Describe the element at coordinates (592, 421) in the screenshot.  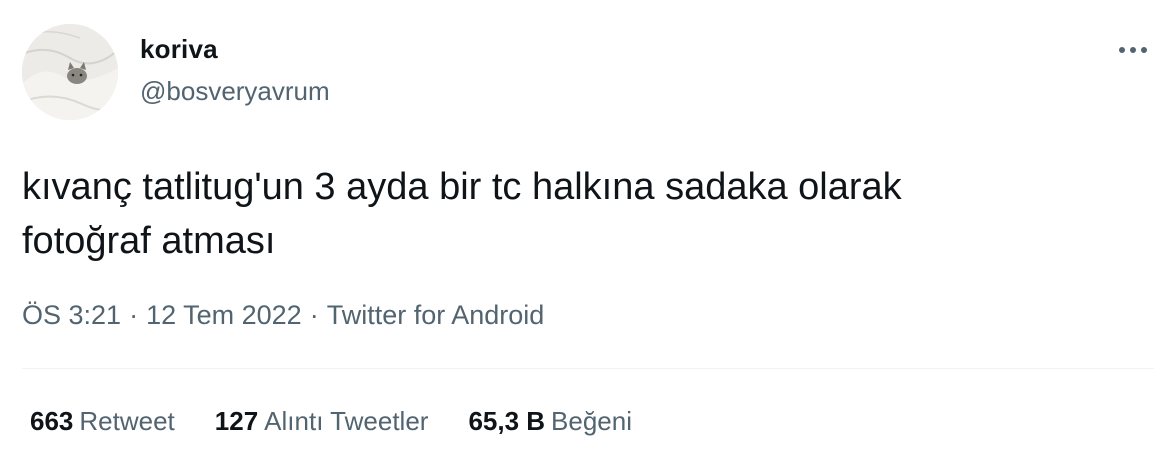
I see `likes-label: Beğeni` at that location.